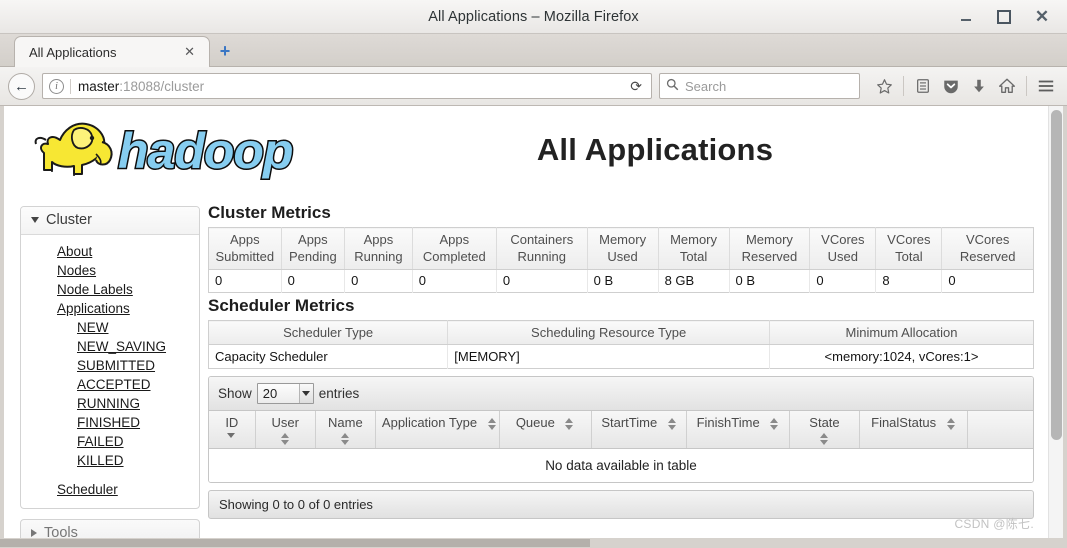 This screenshot has height=548, width=1067. I want to click on table-length-control: Show 20 entries, so click(621, 394).